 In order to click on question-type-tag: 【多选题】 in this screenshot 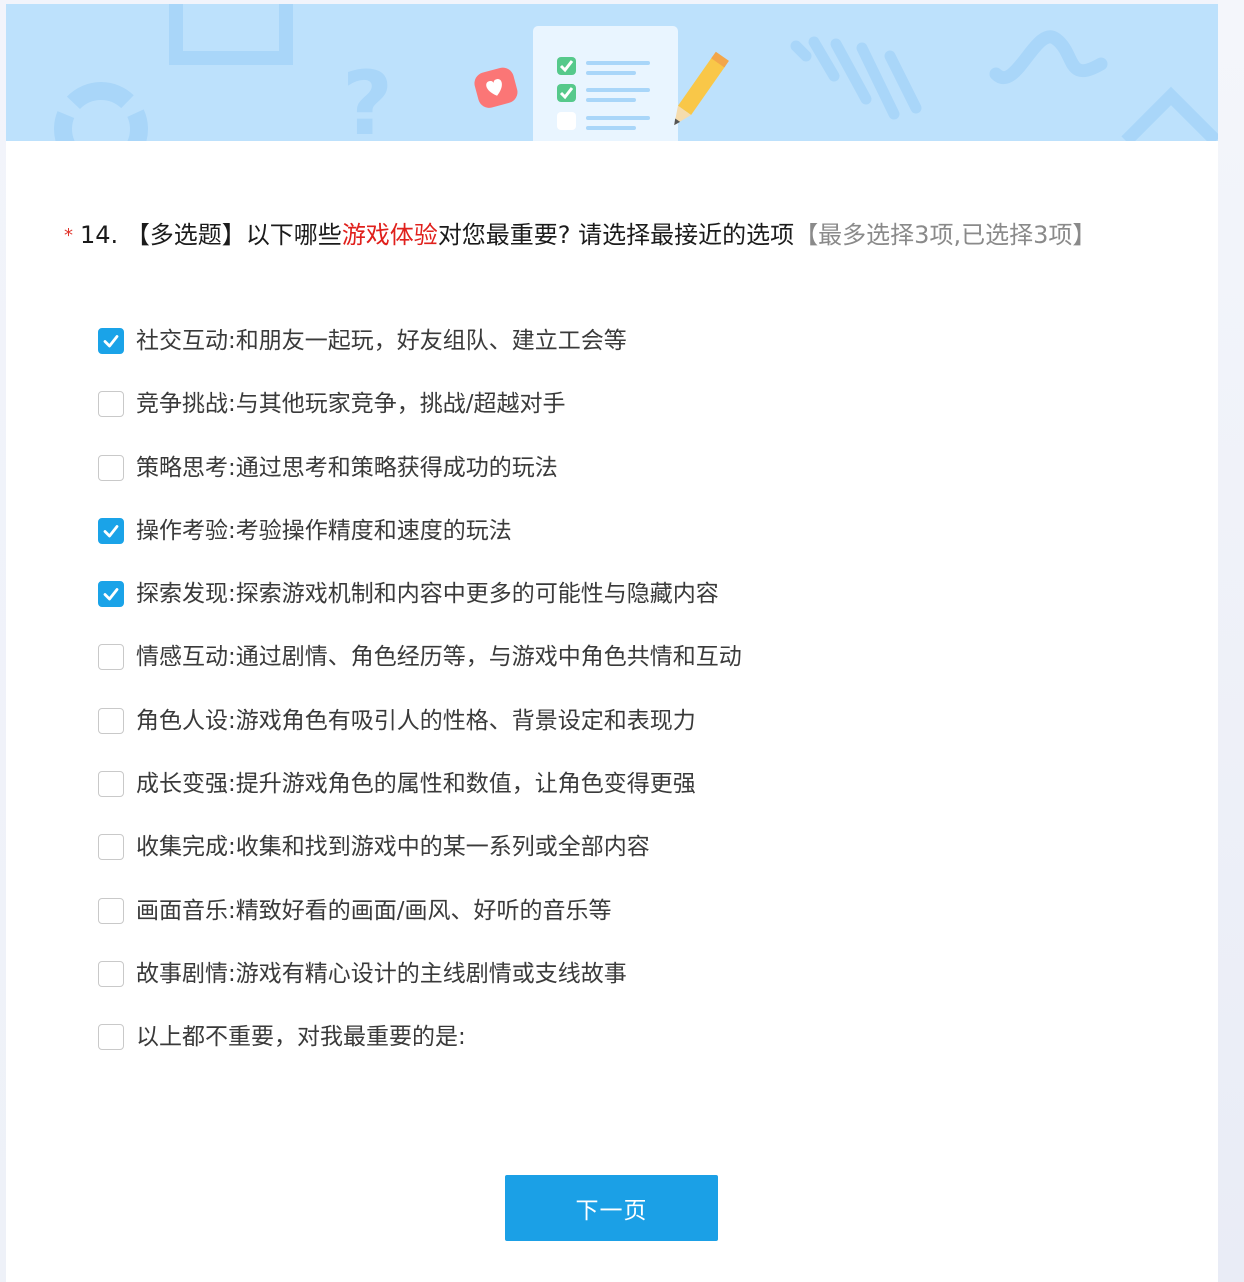, I will do `click(185, 235)`.